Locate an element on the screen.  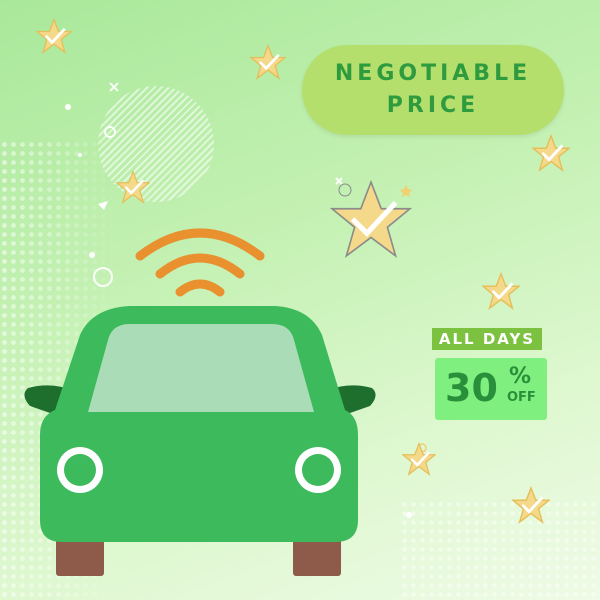
all-days-tag: ALL DAYS is located at coordinates (487, 339).